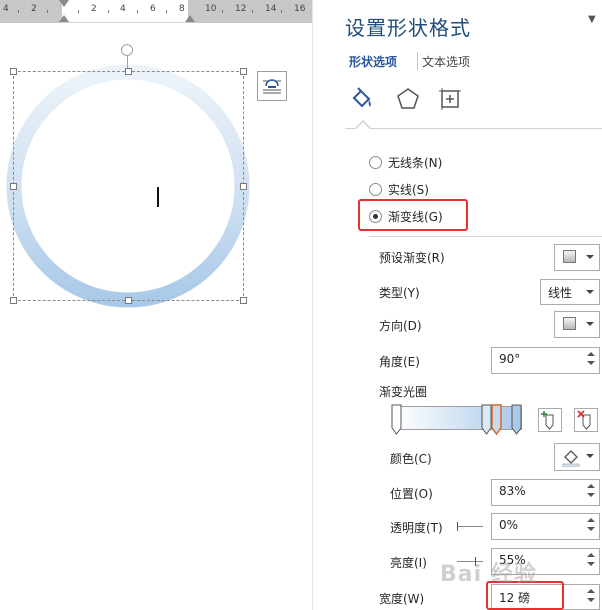 The width and height of the screenshot is (602, 610). I want to click on tab-shape-options: 形状选项, so click(373, 61).